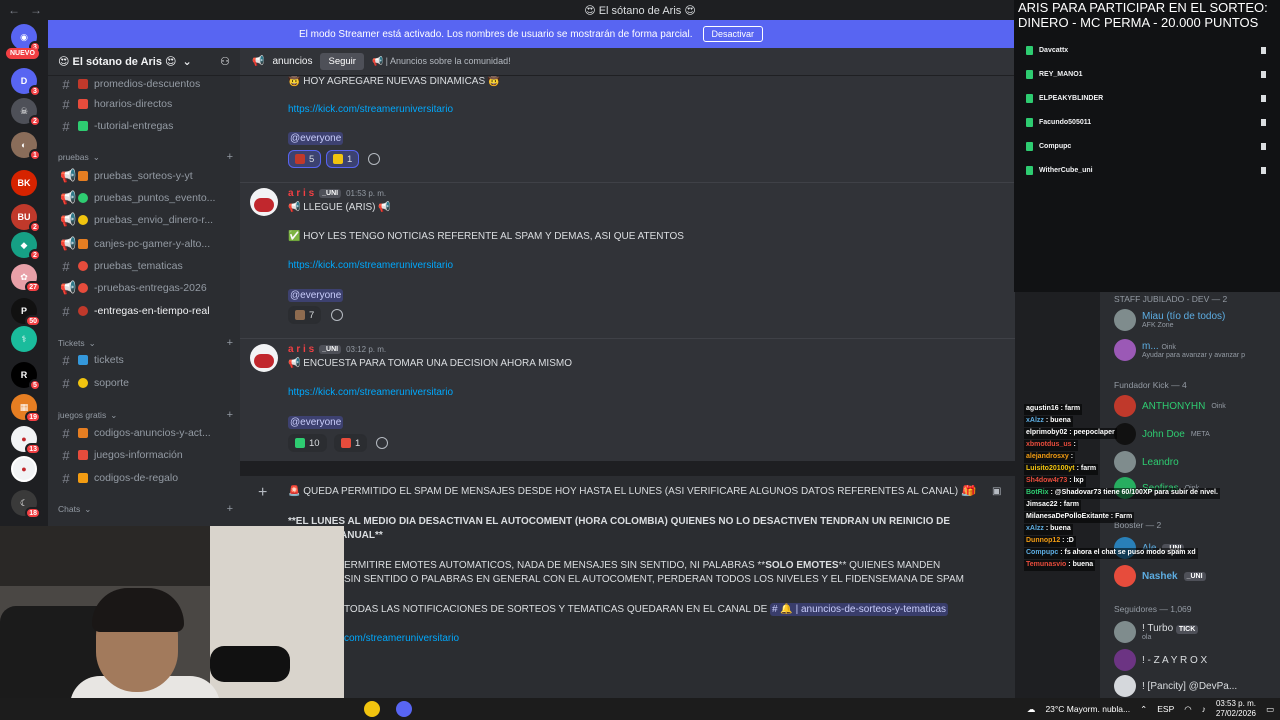 The height and width of the screenshot is (720, 1280). Describe the element at coordinates (145, 415) in the screenshot. I see `category-juegos: juegos gratis ⌄ +` at that location.